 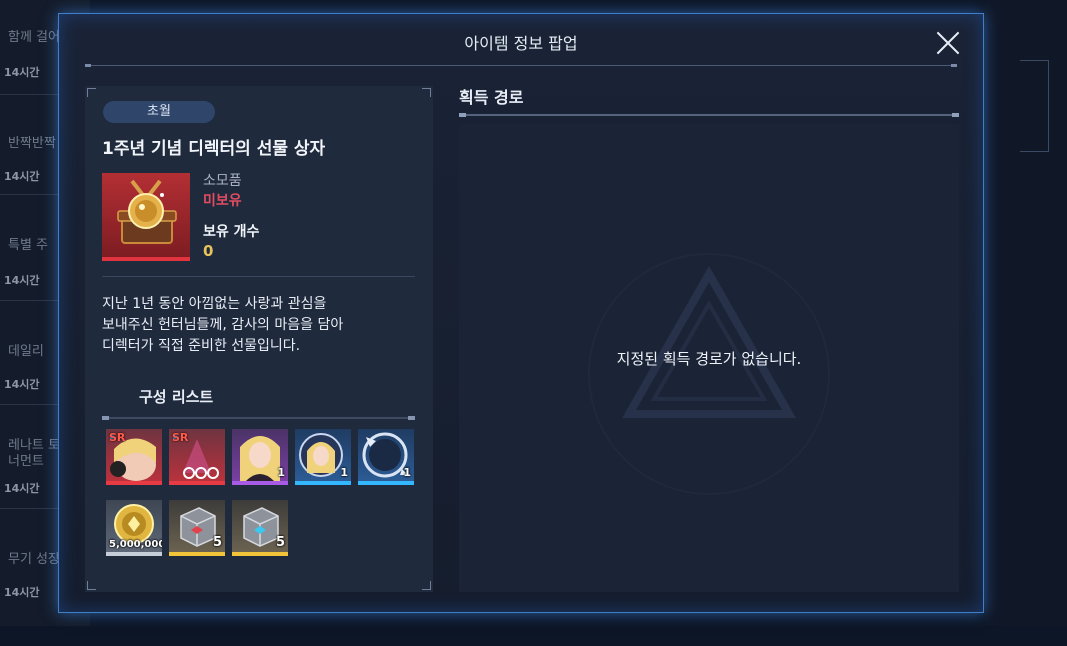 What do you see at coordinates (258, 418) in the screenshot?
I see `composition-divider` at bounding box center [258, 418].